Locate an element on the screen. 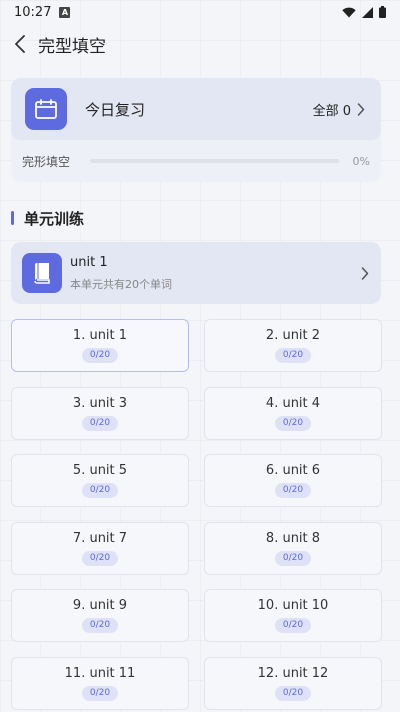 This screenshot has width=400, height=712. unit-tile-label: 7. unit 7 is located at coordinates (100, 538).